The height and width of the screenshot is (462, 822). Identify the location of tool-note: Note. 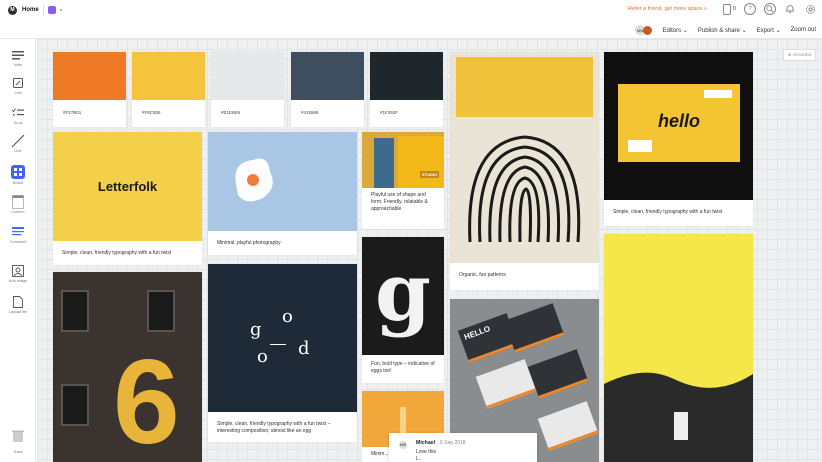
(18, 58).